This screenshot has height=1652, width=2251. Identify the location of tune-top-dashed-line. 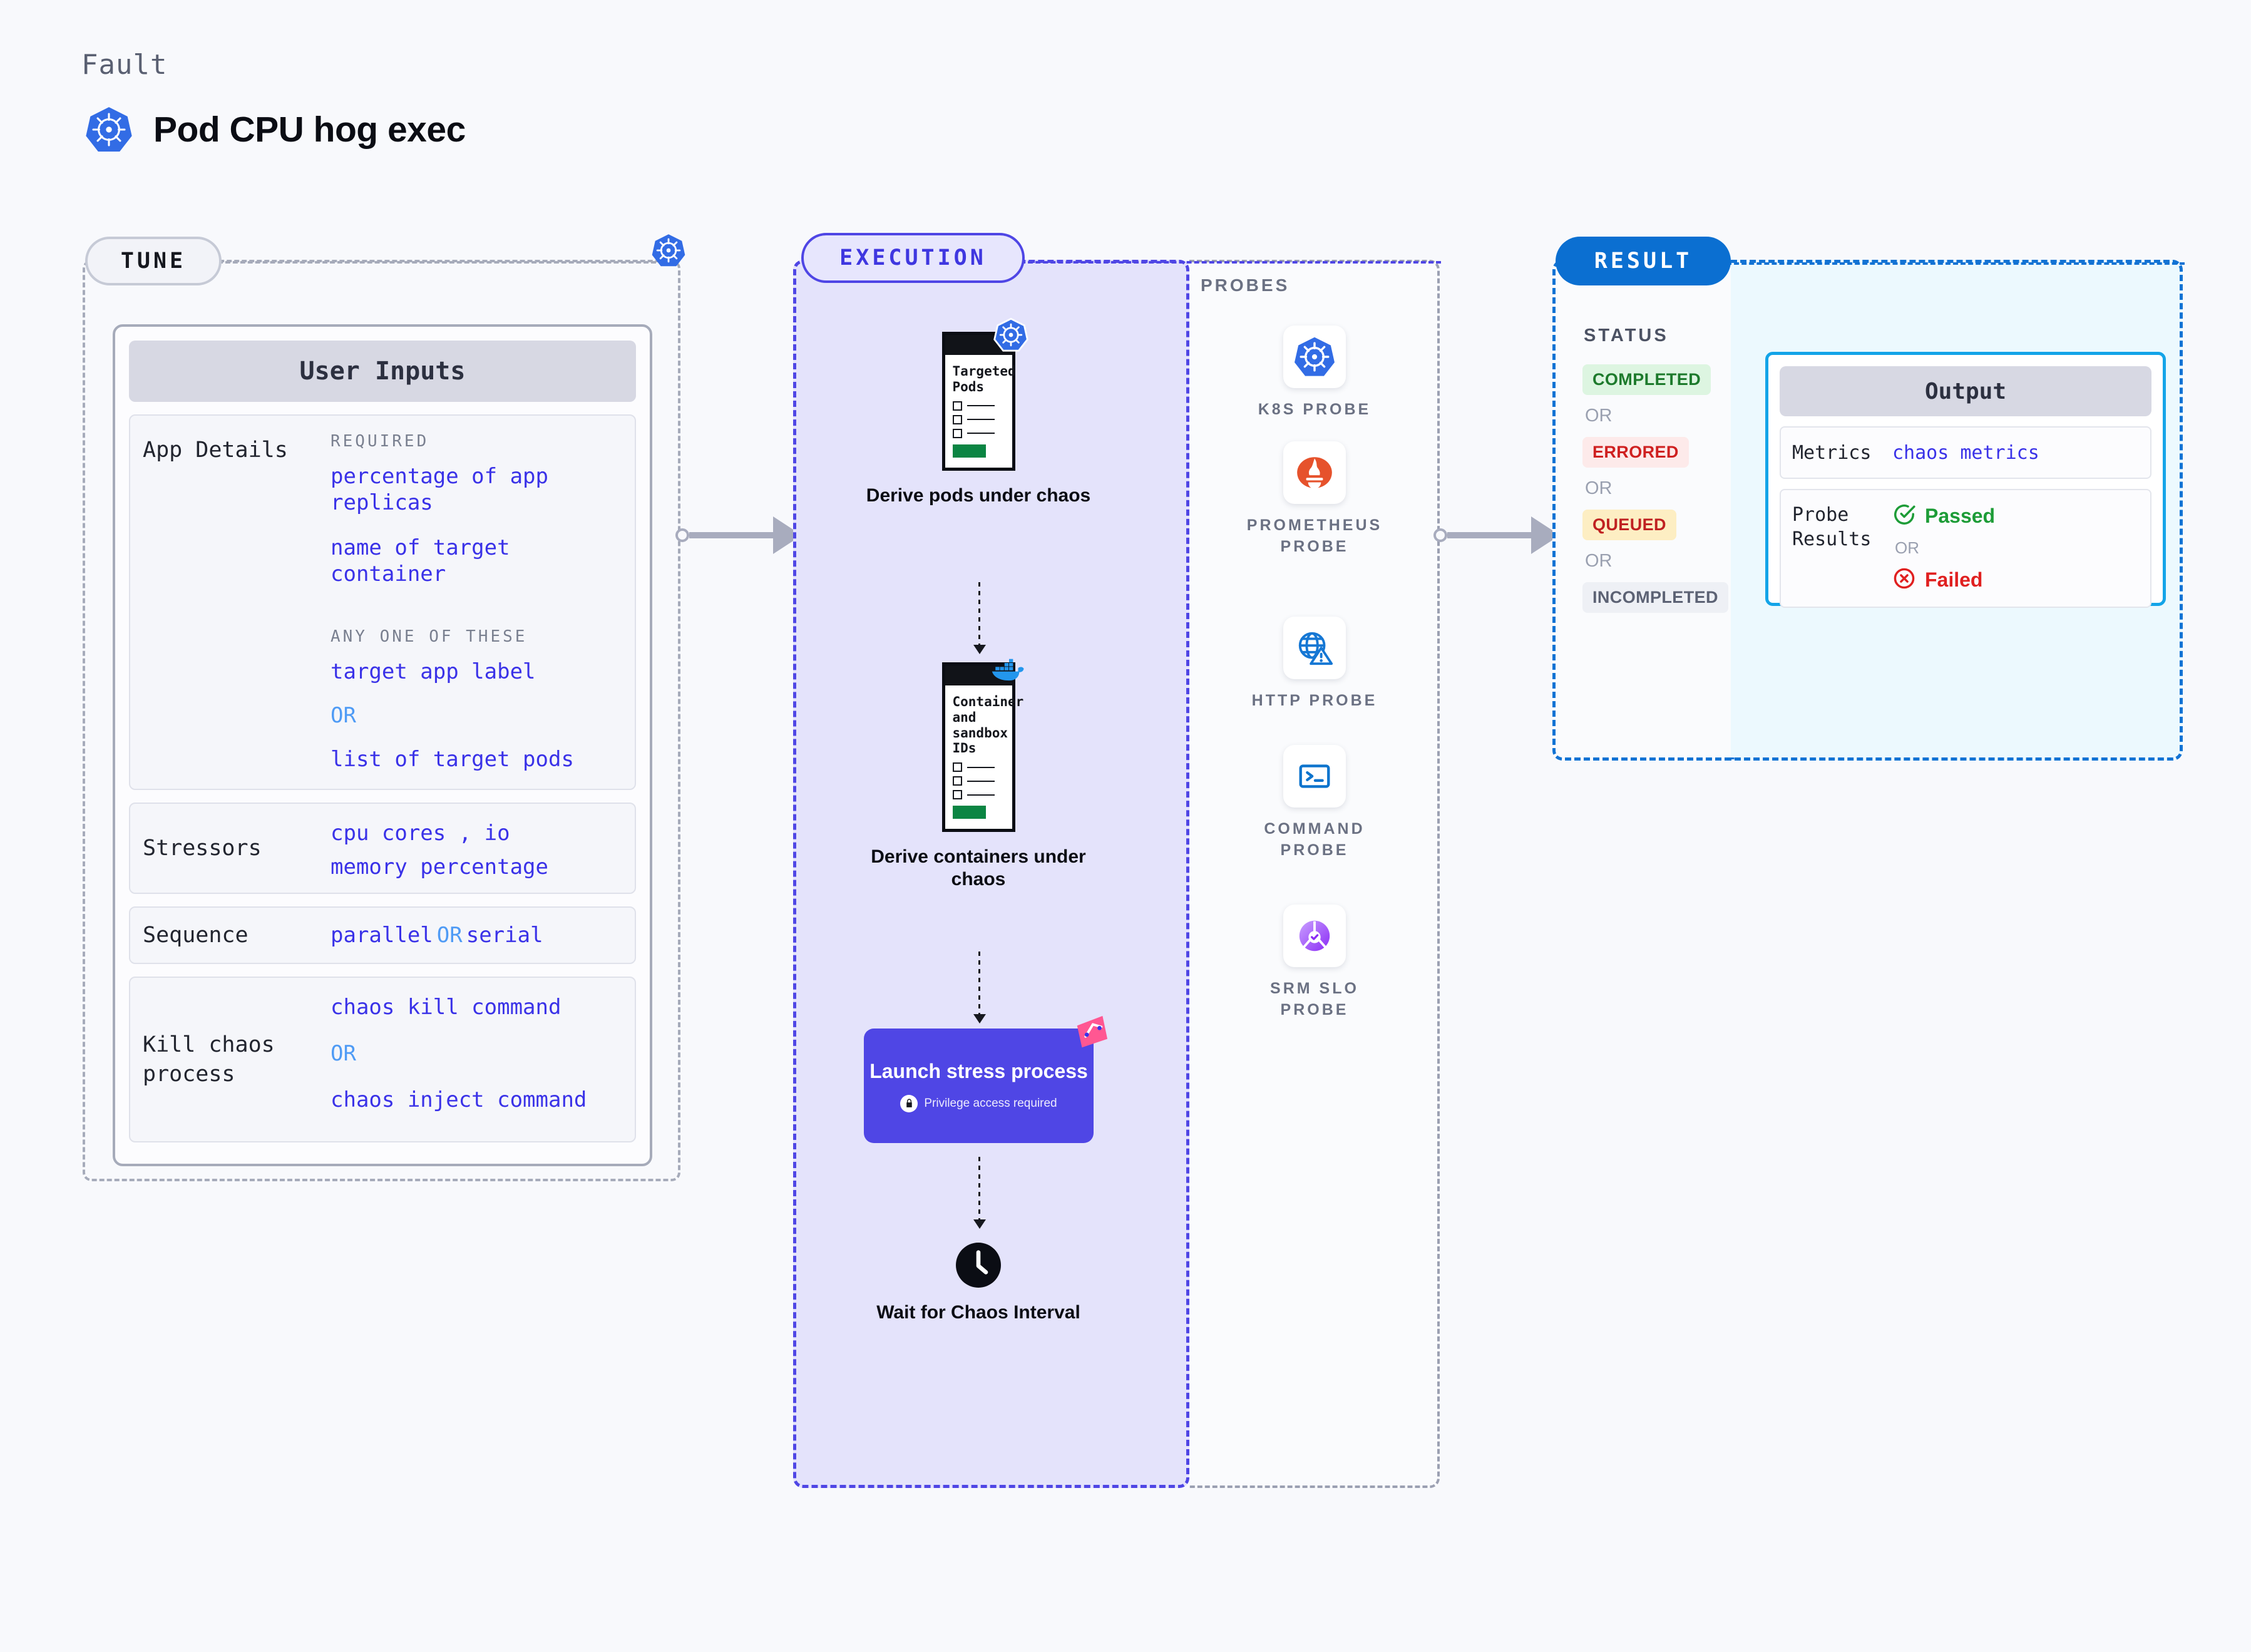
(437, 262).